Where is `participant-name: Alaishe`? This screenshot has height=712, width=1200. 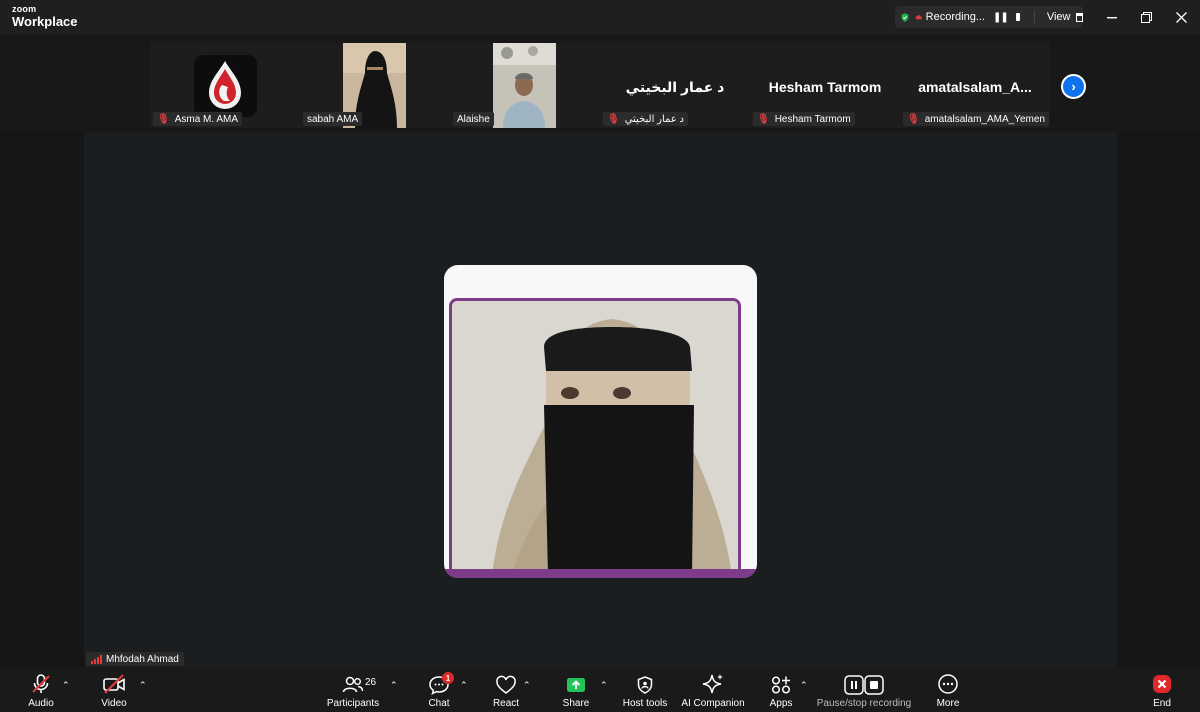 participant-name: Alaishe is located at coordinates (473, 119).